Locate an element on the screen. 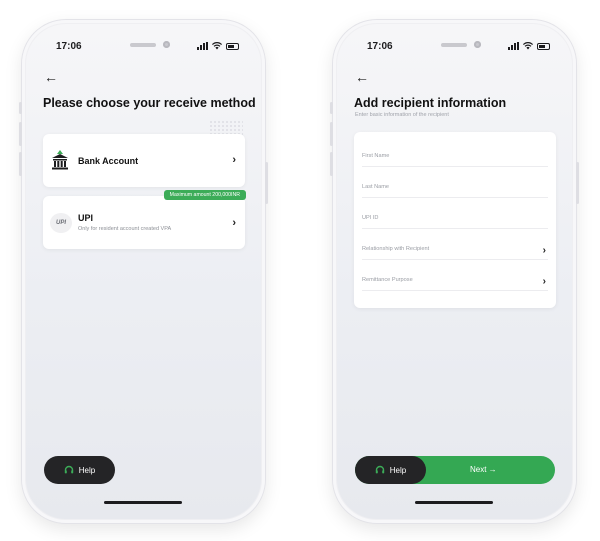 The height and width of the screenshot is (541, 600). first-name-field: First Name is located at coordinates (455, 151).